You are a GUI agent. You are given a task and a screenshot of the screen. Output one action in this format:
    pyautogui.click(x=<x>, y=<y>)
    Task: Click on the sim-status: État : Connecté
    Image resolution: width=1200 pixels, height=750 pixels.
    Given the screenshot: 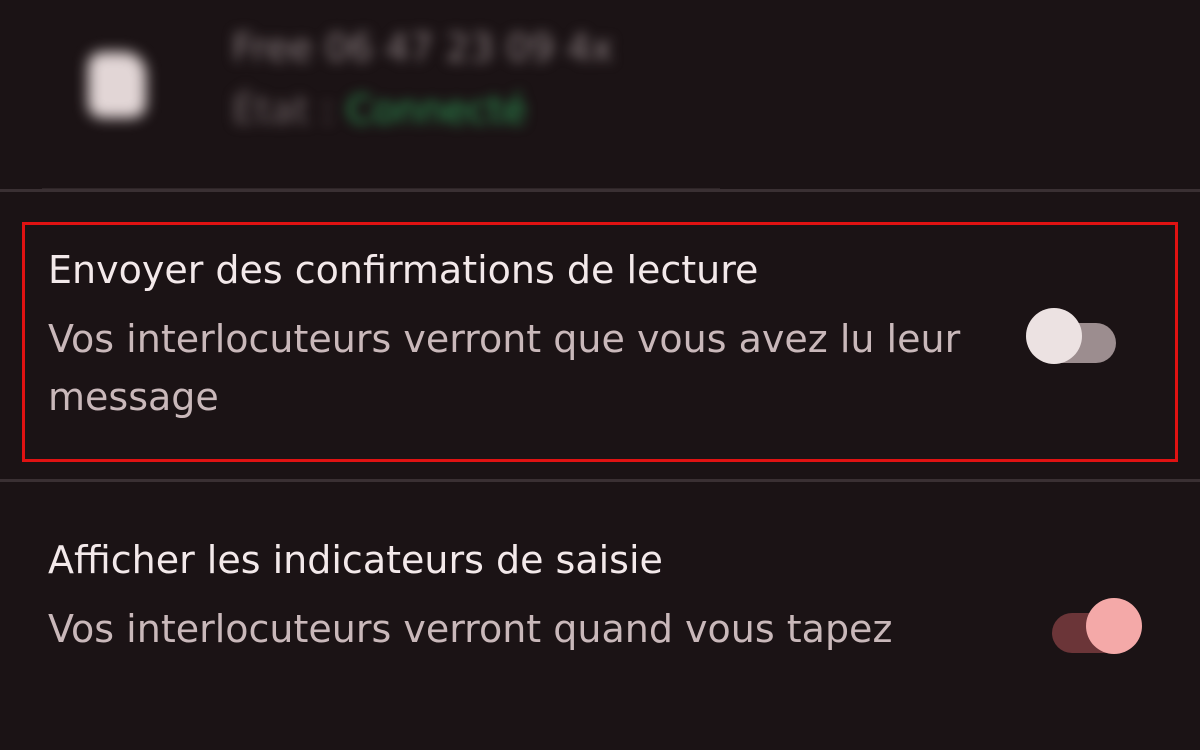 What is the action you would take?
    pyautogui.click(x=379, y=110)
    